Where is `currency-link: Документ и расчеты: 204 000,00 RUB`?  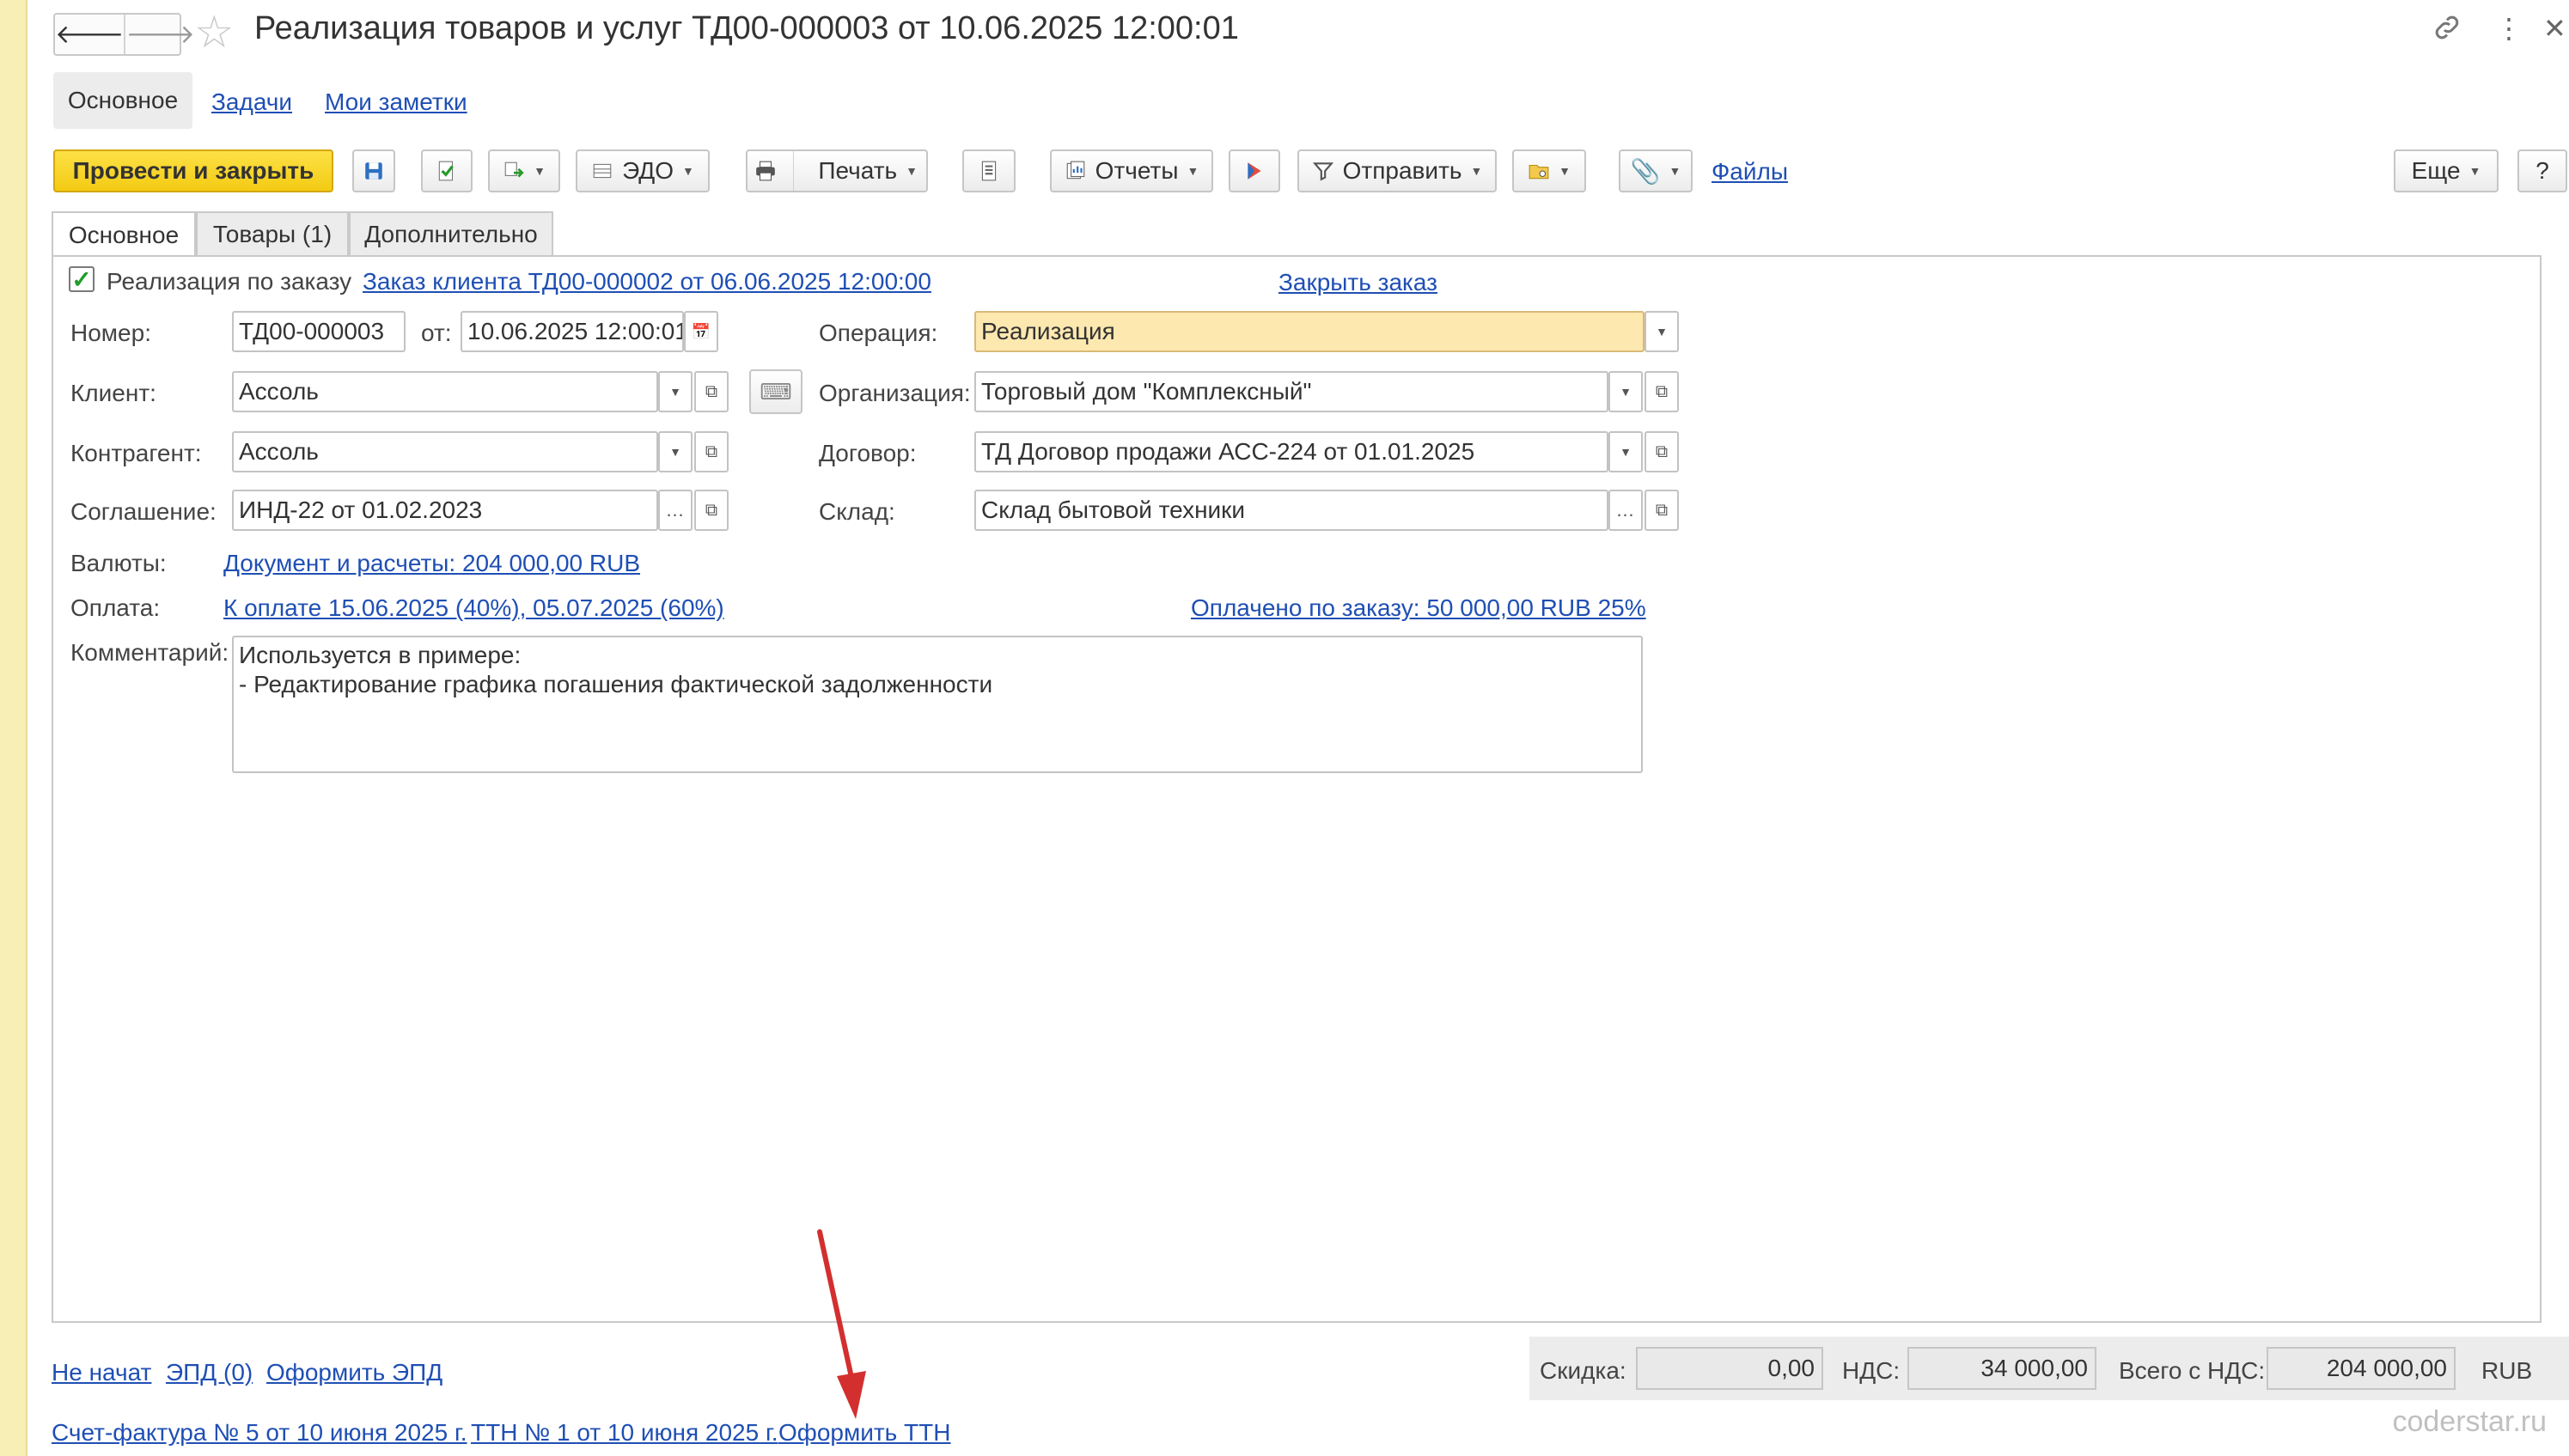
currency-link: Документ и расчеты: 204 000,00 RUB is located at coordinates (431, 563).